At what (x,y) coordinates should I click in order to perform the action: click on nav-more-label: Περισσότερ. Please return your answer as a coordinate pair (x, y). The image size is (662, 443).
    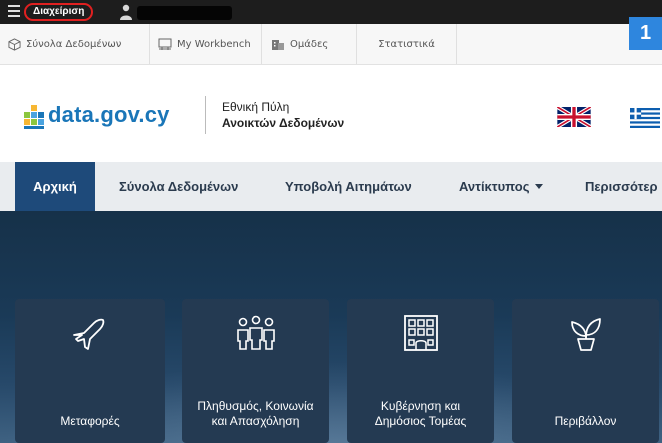
    Looking at the image, I should click on (621, 186).